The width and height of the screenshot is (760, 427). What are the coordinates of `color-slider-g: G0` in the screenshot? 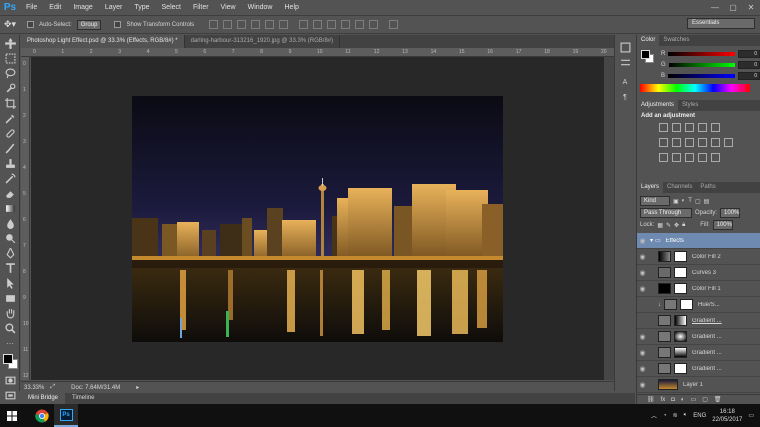 It's located at (698, 64).